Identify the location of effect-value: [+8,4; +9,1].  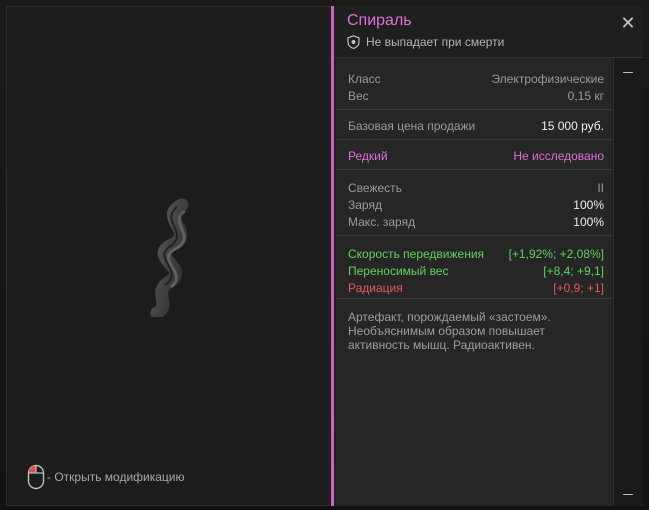
(573, 270).